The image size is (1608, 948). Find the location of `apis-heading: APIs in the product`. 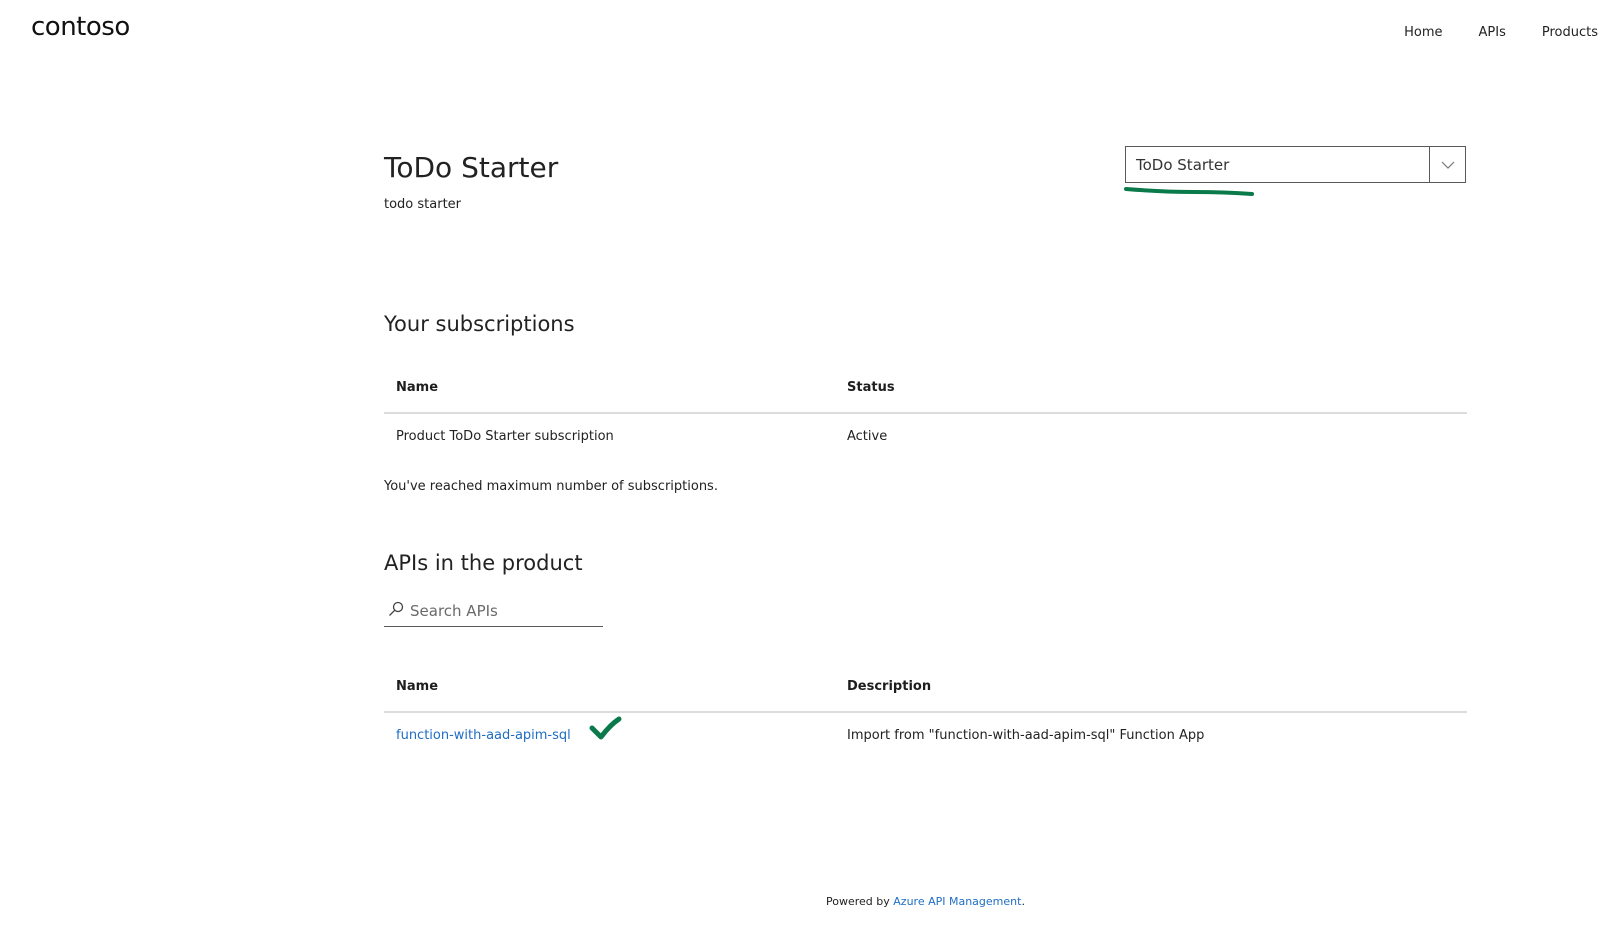

apis-heading: APIs in the product is located at coordinates (483, 563).